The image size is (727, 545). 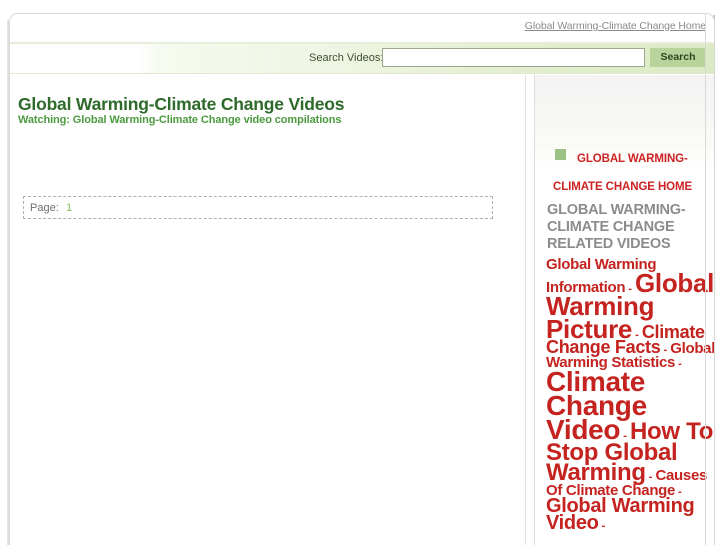 What do you see at coordinates (705, 279) in the screenshot?
I see `frame-right-border` at bounding box center [705, 279].